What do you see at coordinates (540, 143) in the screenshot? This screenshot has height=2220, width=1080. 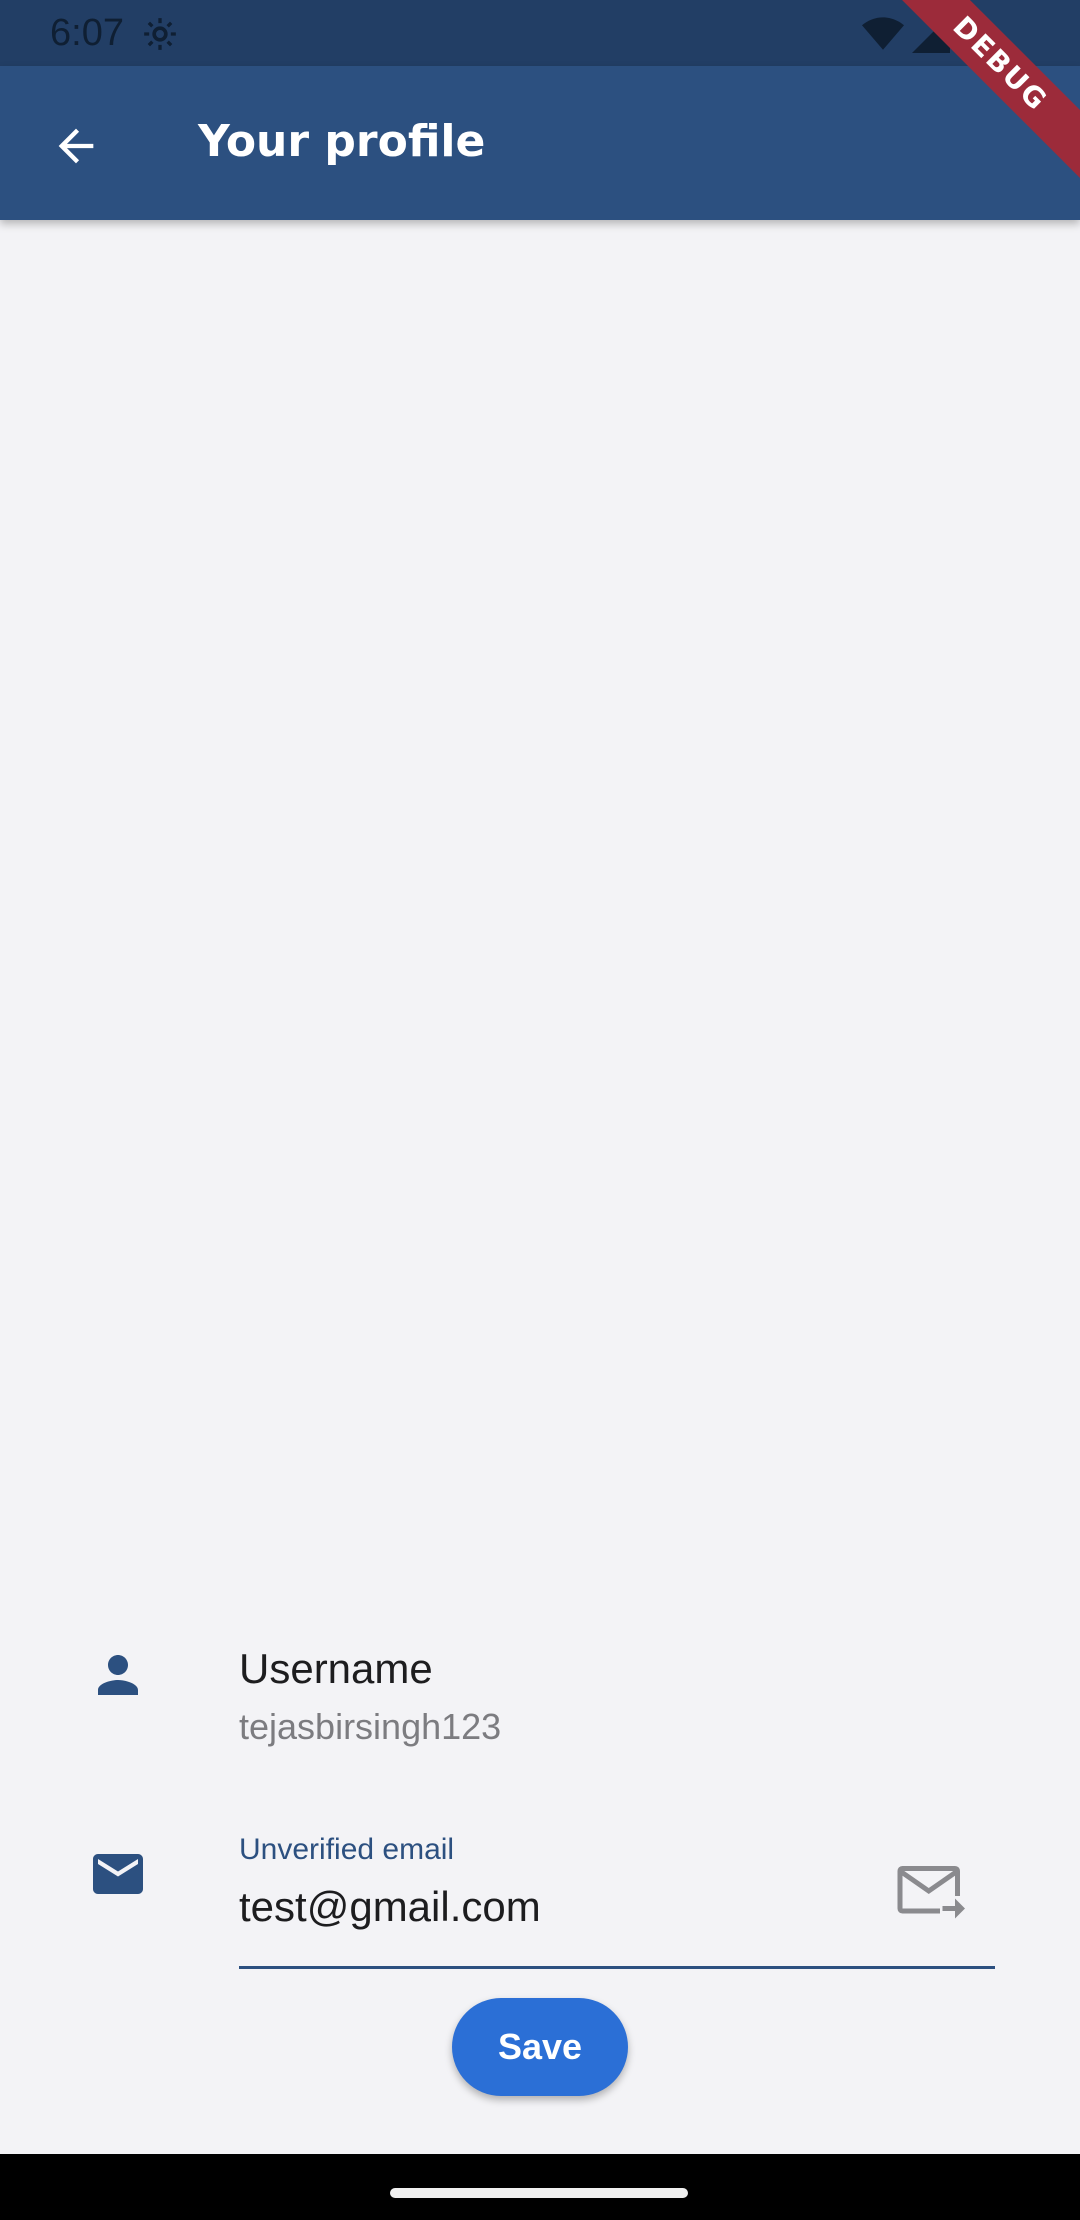 I see `app-bar: Your profile` at bounding box center [540, 143].